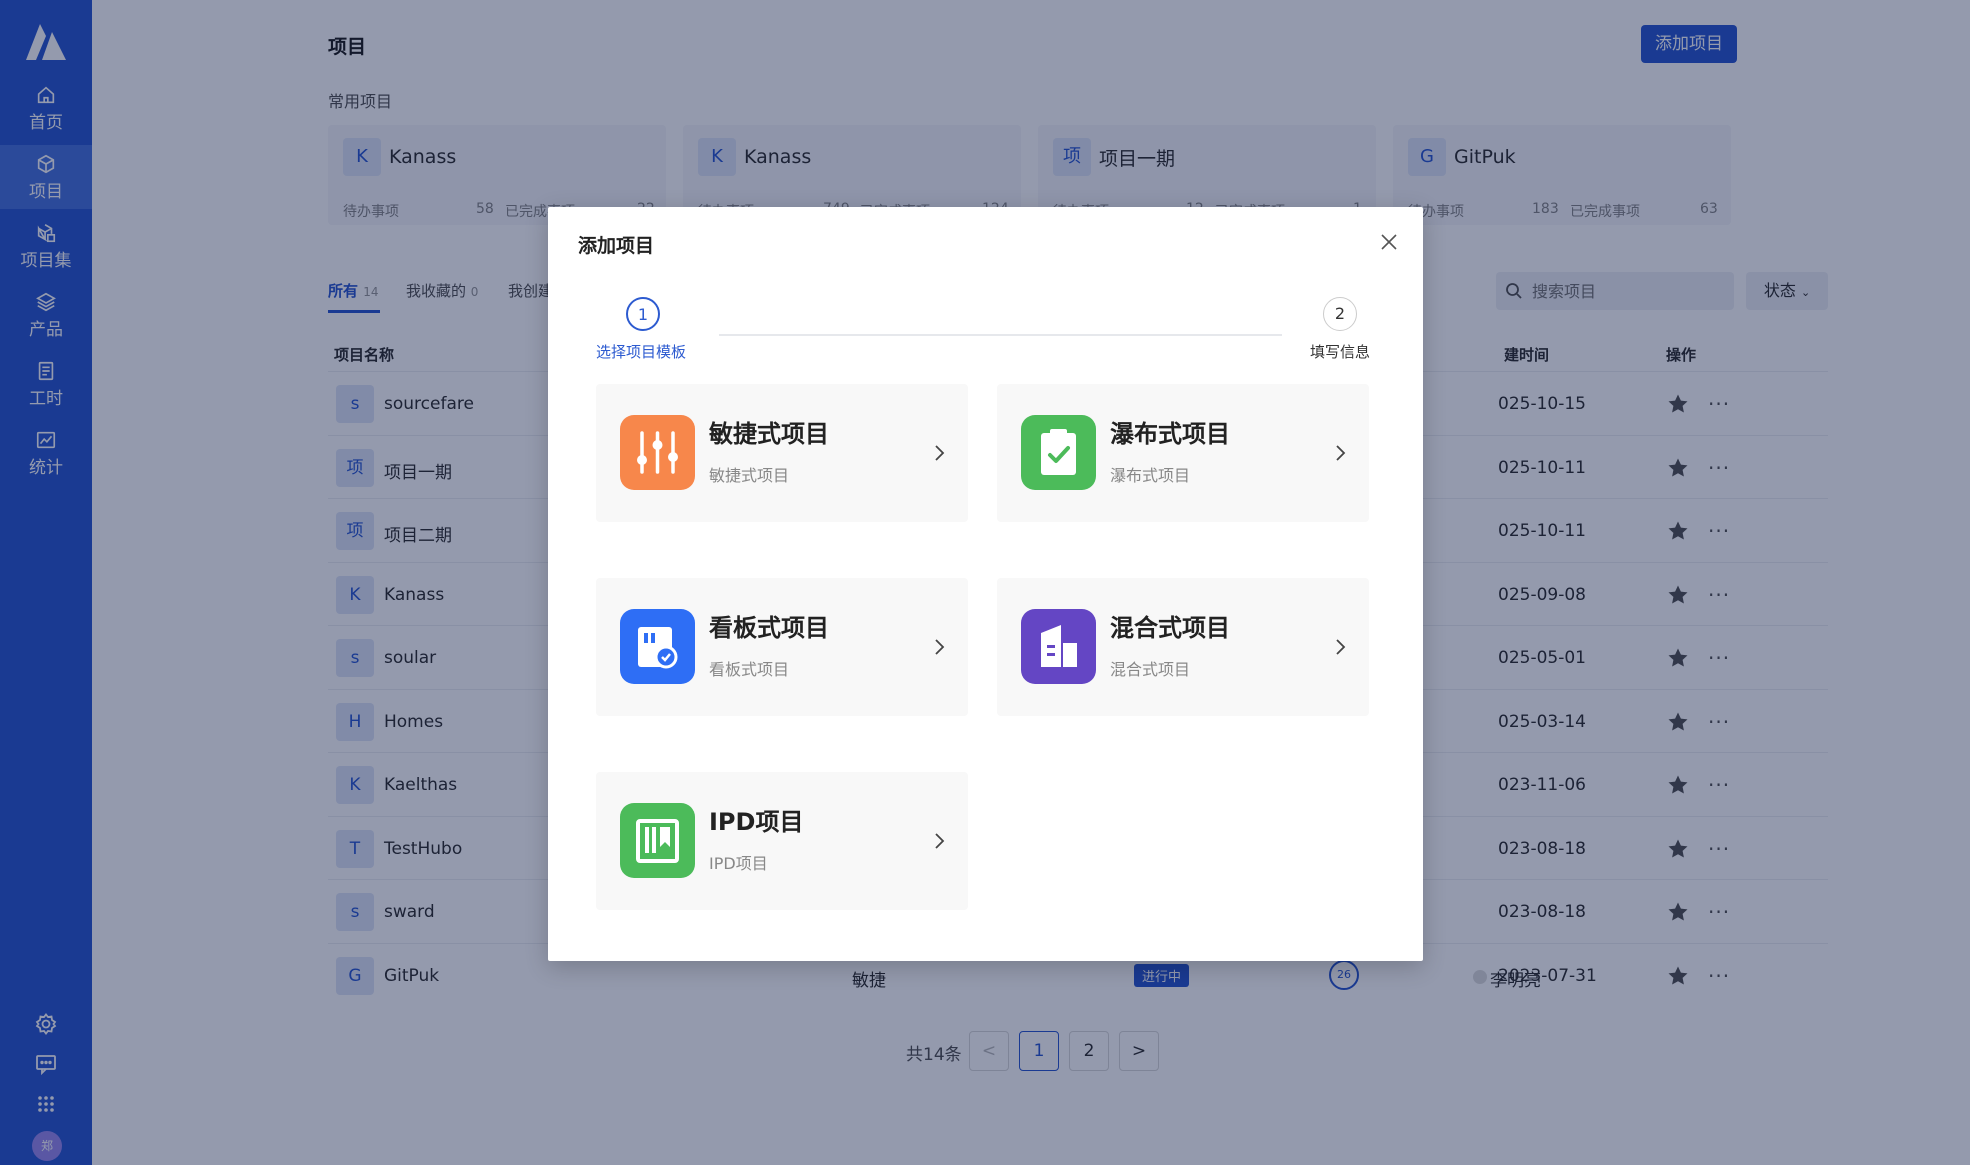 Image resolution: width=1970 pixels, height=1165 pixels. Describe the element at coordinates (1183, 453) in the screenshot. I see `template-card-waterfall: 瀑布式项目 瀑布式项目` at that location.